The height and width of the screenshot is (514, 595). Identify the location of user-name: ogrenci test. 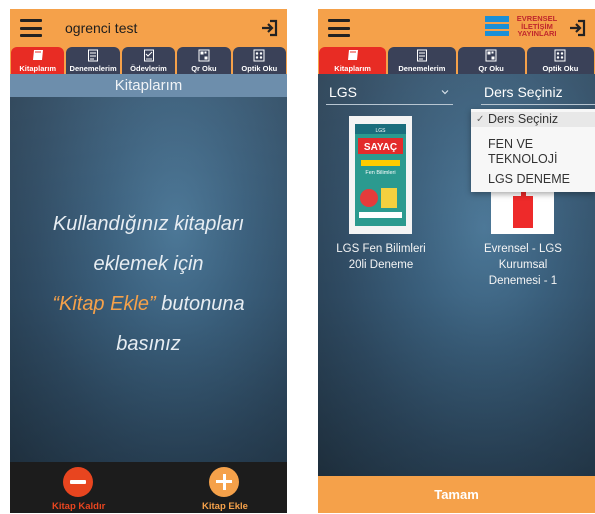
(101, 28).